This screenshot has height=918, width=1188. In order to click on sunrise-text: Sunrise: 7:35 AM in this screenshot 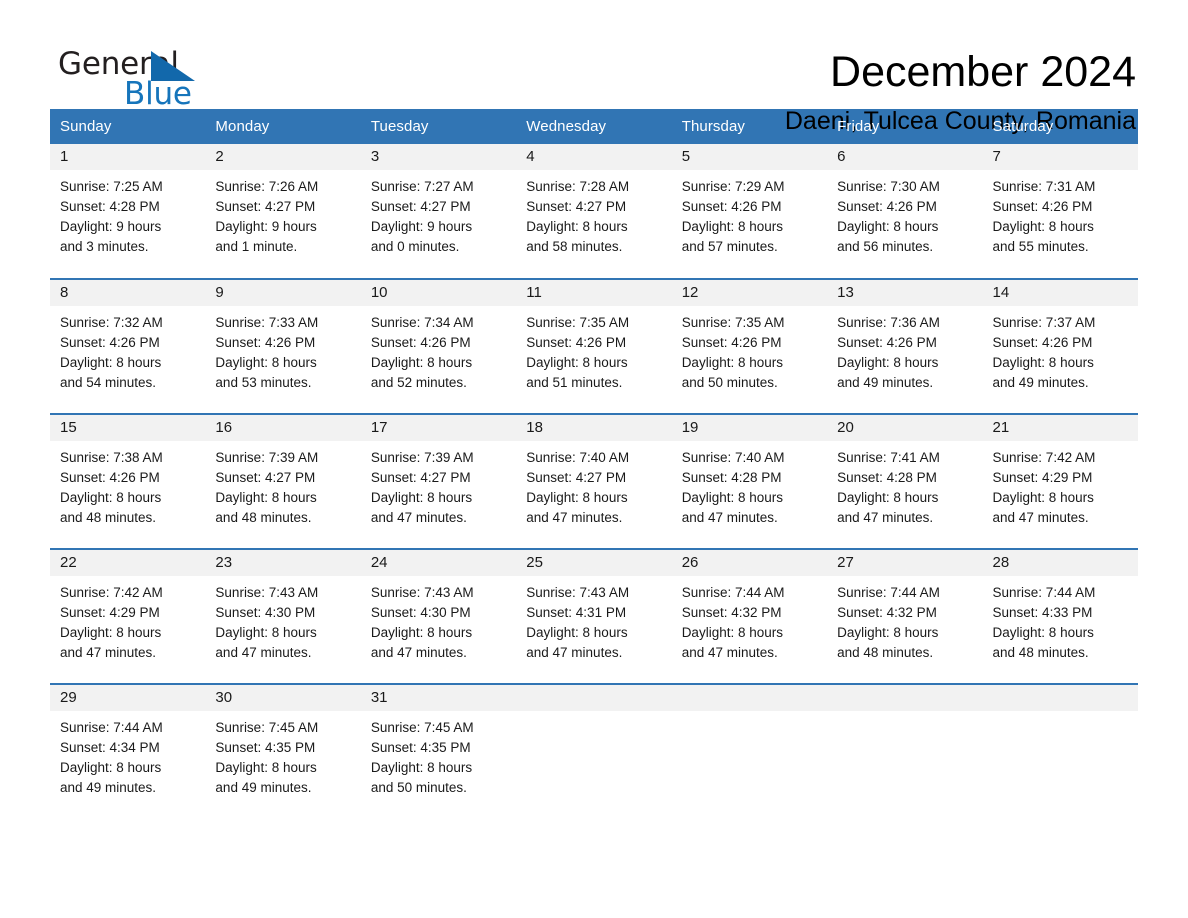, I will do `click(578, 322)`.